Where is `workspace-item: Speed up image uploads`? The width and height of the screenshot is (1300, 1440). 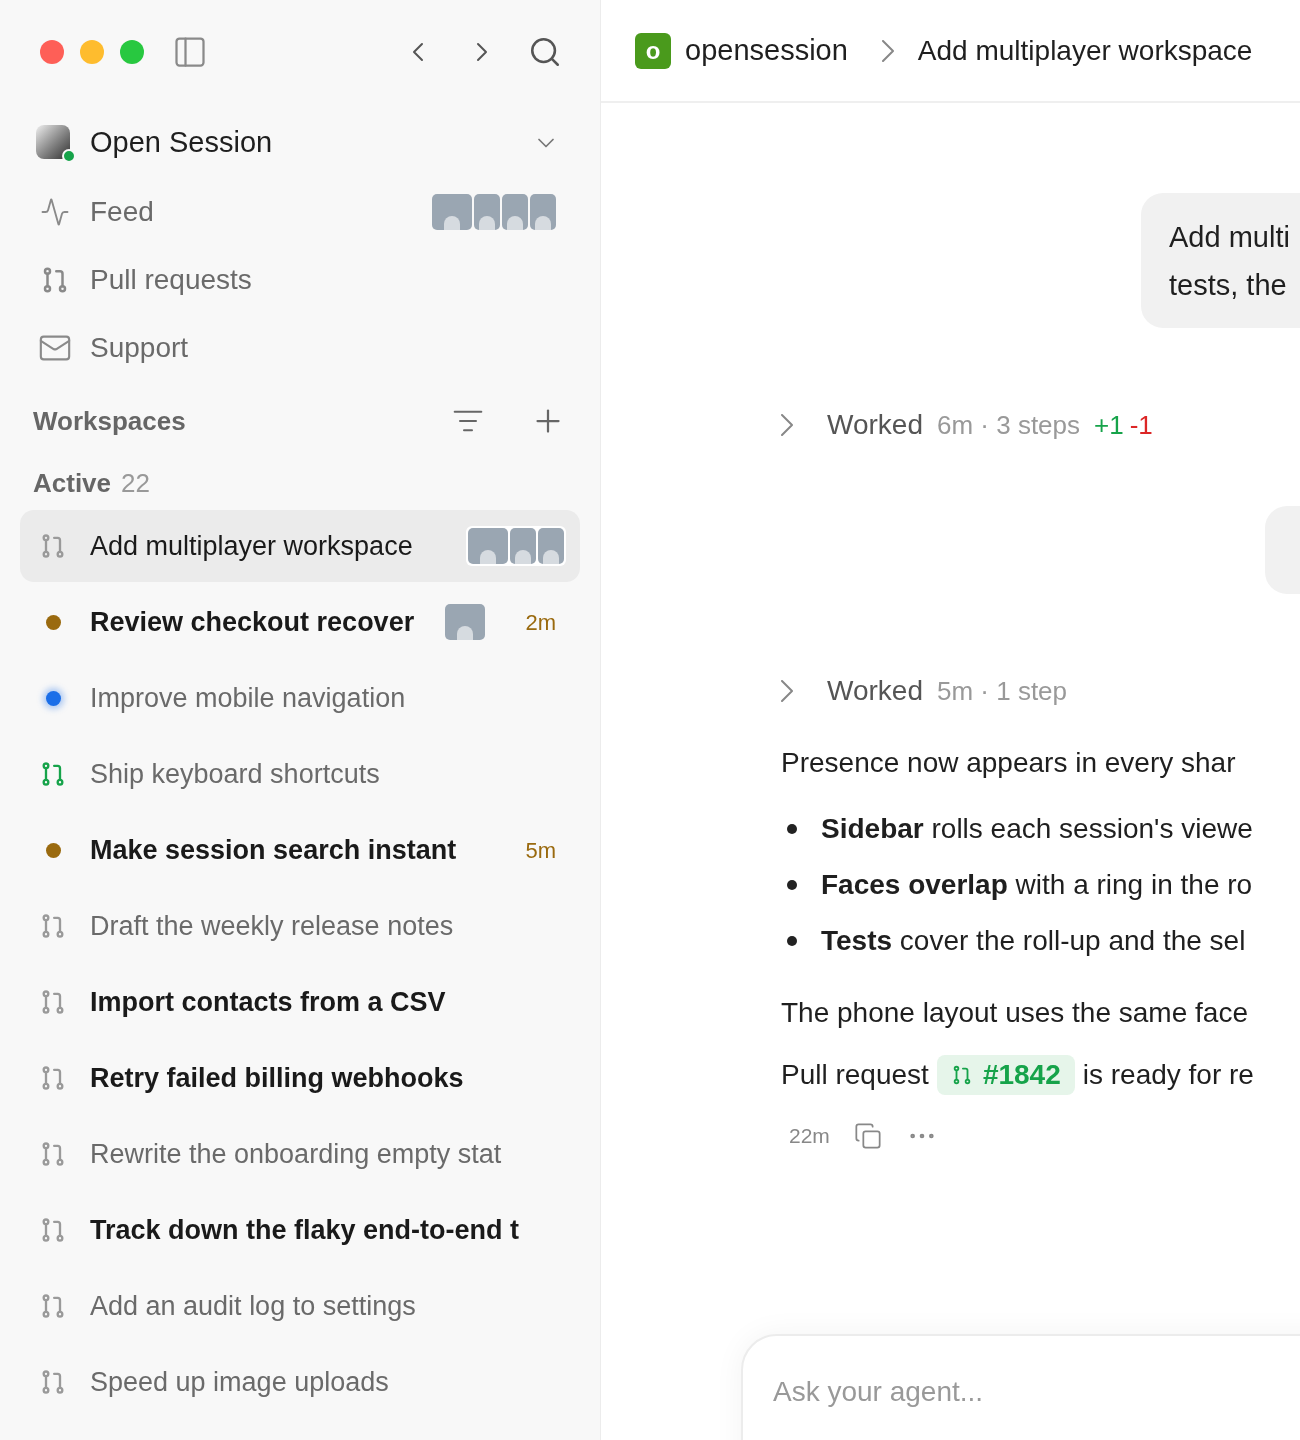 workspace-item: Speed up image uploads is located at coordinates (300, 1382).